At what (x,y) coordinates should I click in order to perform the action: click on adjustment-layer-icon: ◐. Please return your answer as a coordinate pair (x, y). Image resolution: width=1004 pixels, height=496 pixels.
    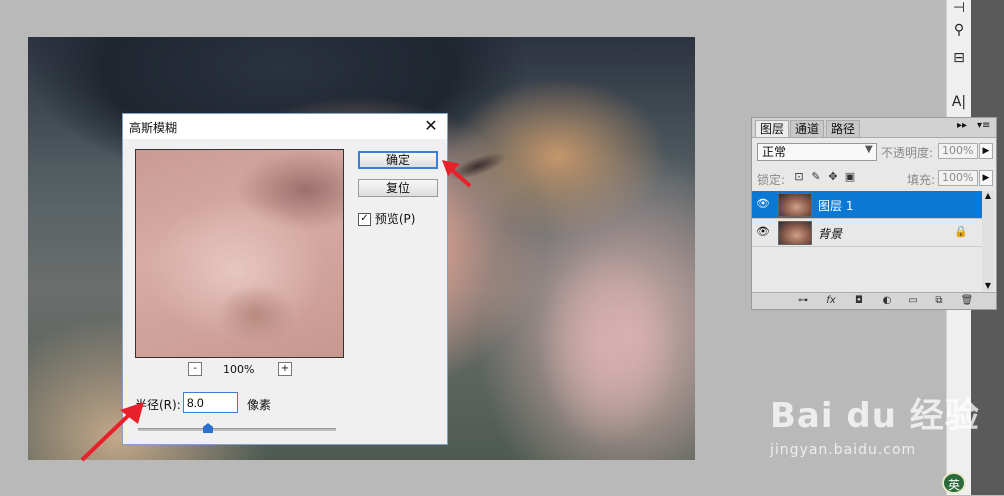
    Looking at the image, I should click on (887, 301).